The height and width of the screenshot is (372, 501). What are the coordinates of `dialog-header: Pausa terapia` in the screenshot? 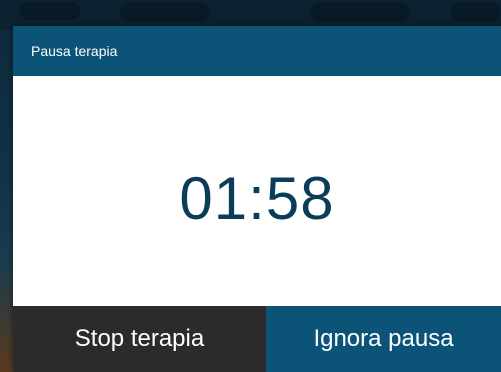 It's located at (257, 51).